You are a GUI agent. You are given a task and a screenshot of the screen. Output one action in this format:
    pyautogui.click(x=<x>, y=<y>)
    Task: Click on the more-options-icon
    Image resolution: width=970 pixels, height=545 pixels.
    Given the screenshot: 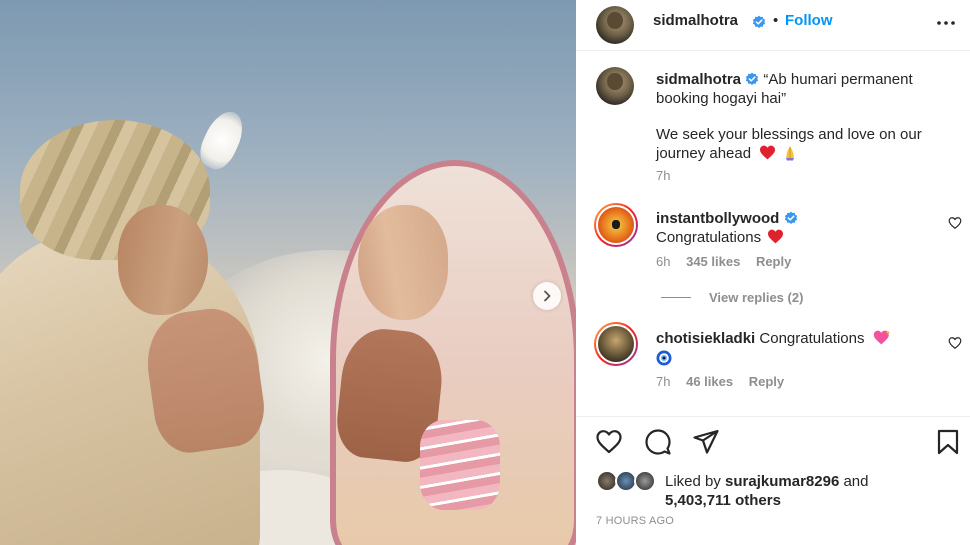 What is the action you would take?
    pyautogui.click(x=946, y=23)
    